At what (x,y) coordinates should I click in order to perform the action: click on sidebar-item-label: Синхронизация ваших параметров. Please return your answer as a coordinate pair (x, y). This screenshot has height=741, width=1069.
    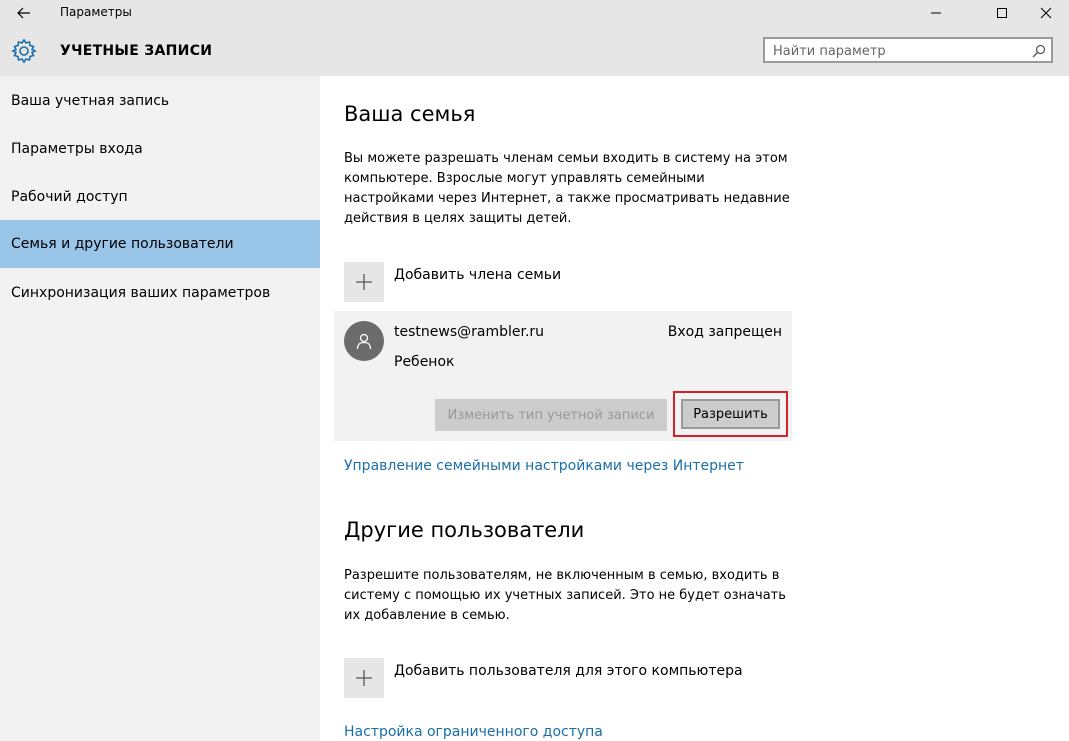
    Looking at the image, I should click on (141, 293).